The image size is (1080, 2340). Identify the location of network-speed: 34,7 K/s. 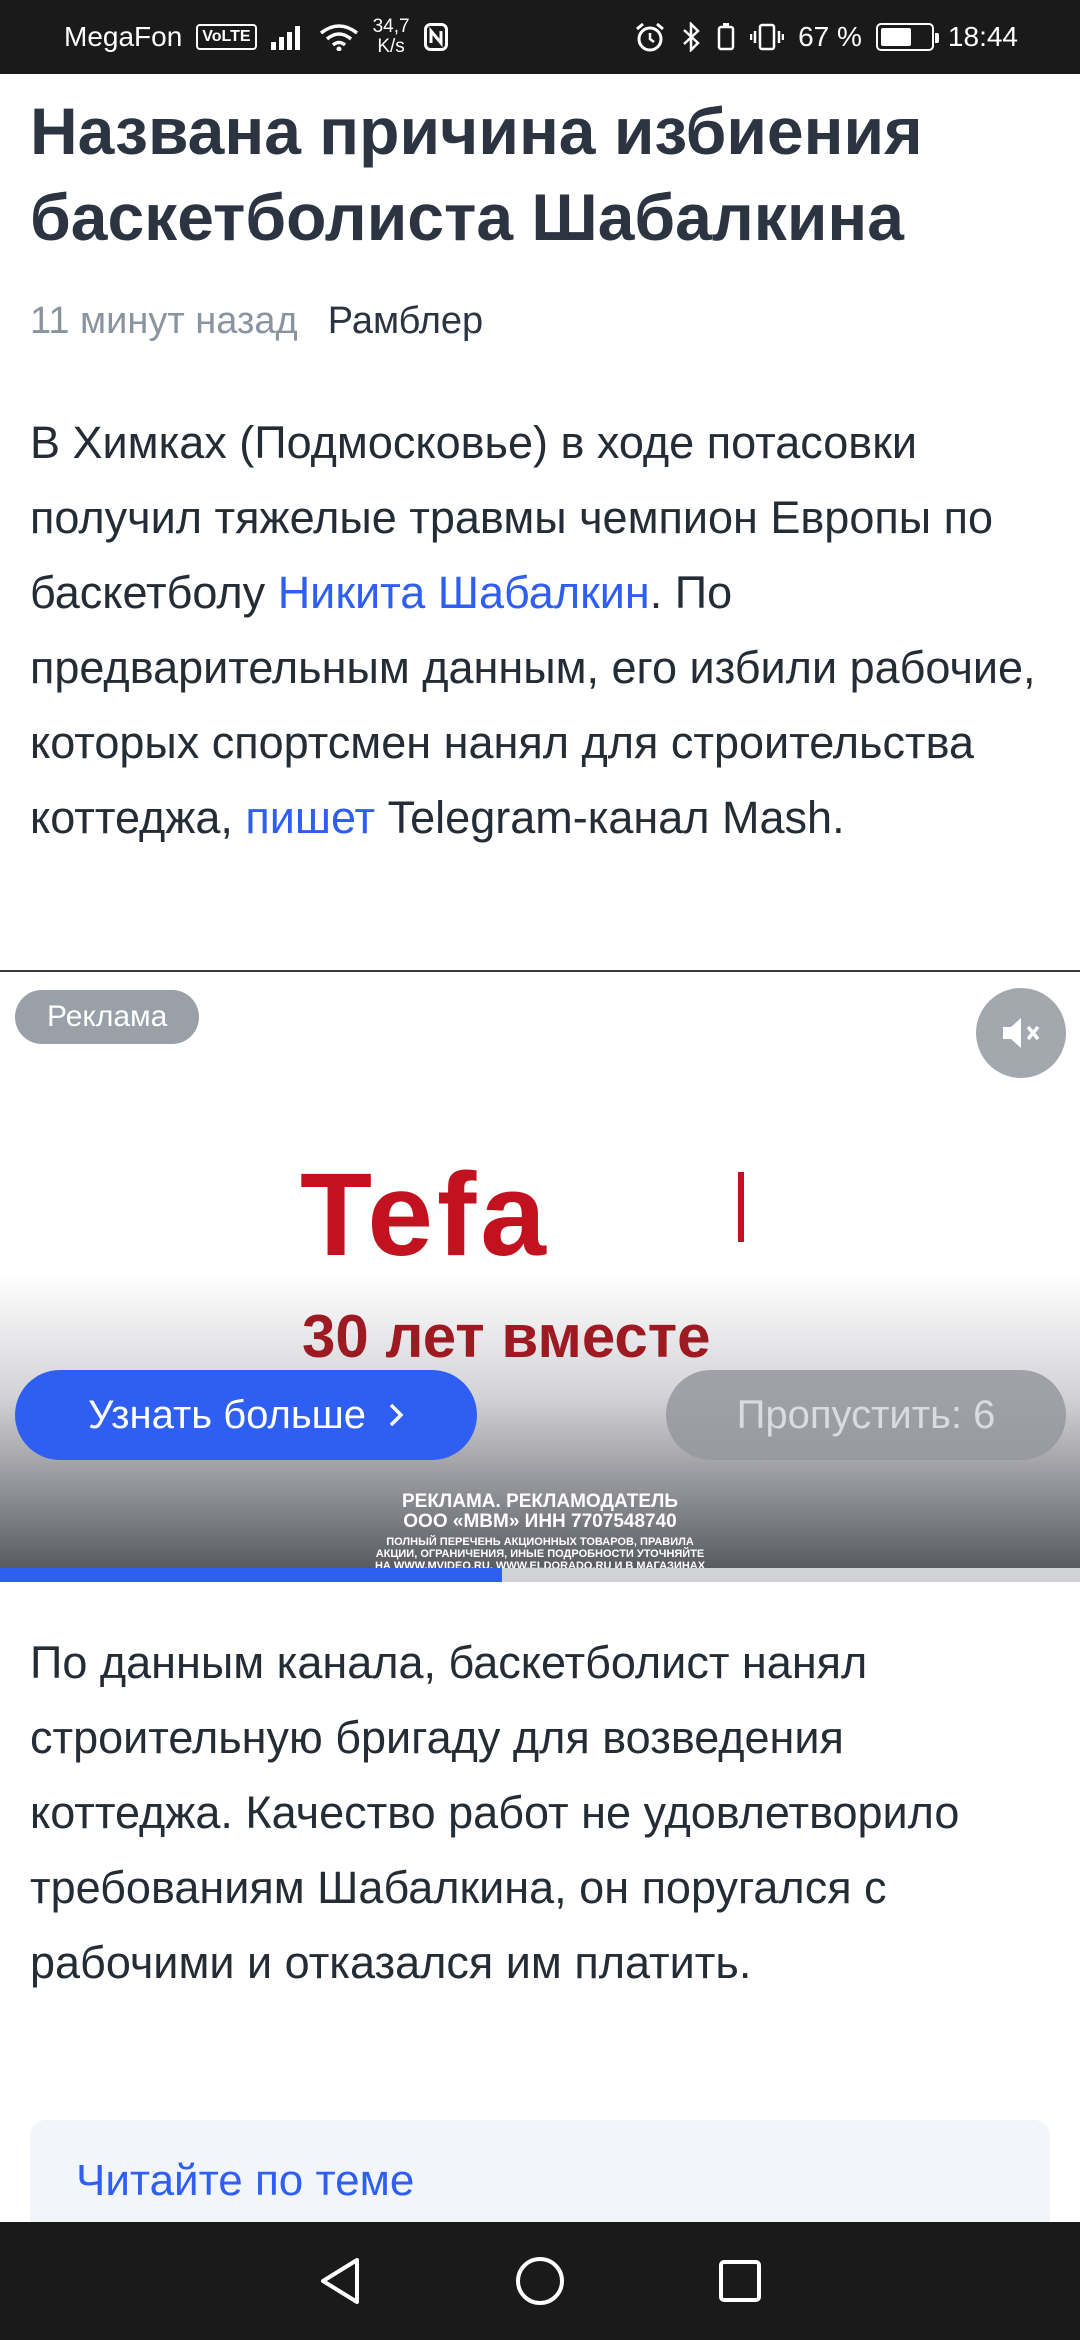
(391, 37).